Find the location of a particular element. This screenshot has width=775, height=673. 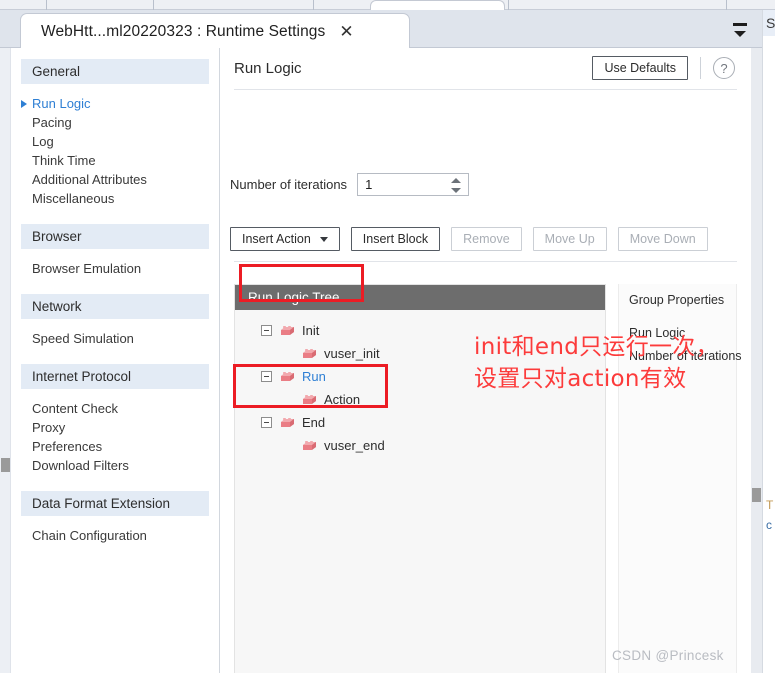

iterations-value: 1 is located at coordinates (368, 184).